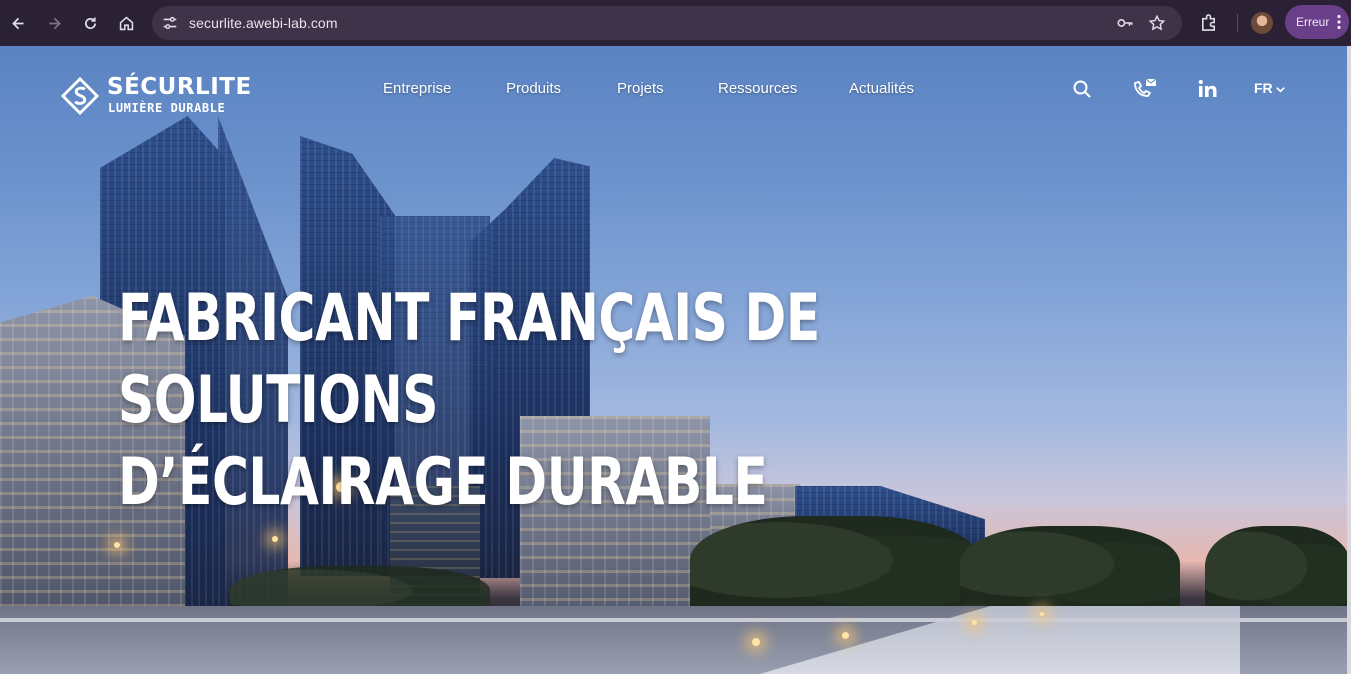 This screenshot has height=674, width=1351. What do you see at coordinates (90, 23) in the screenshot?
I see `reload-icon` at bounding box center [90, 23].